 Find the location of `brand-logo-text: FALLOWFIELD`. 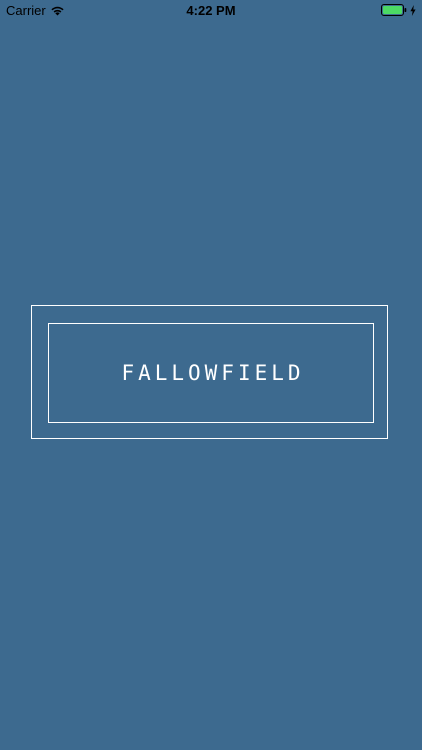

brand-logo-text: FALLOWFIELD is located at coordinates (213, 373).